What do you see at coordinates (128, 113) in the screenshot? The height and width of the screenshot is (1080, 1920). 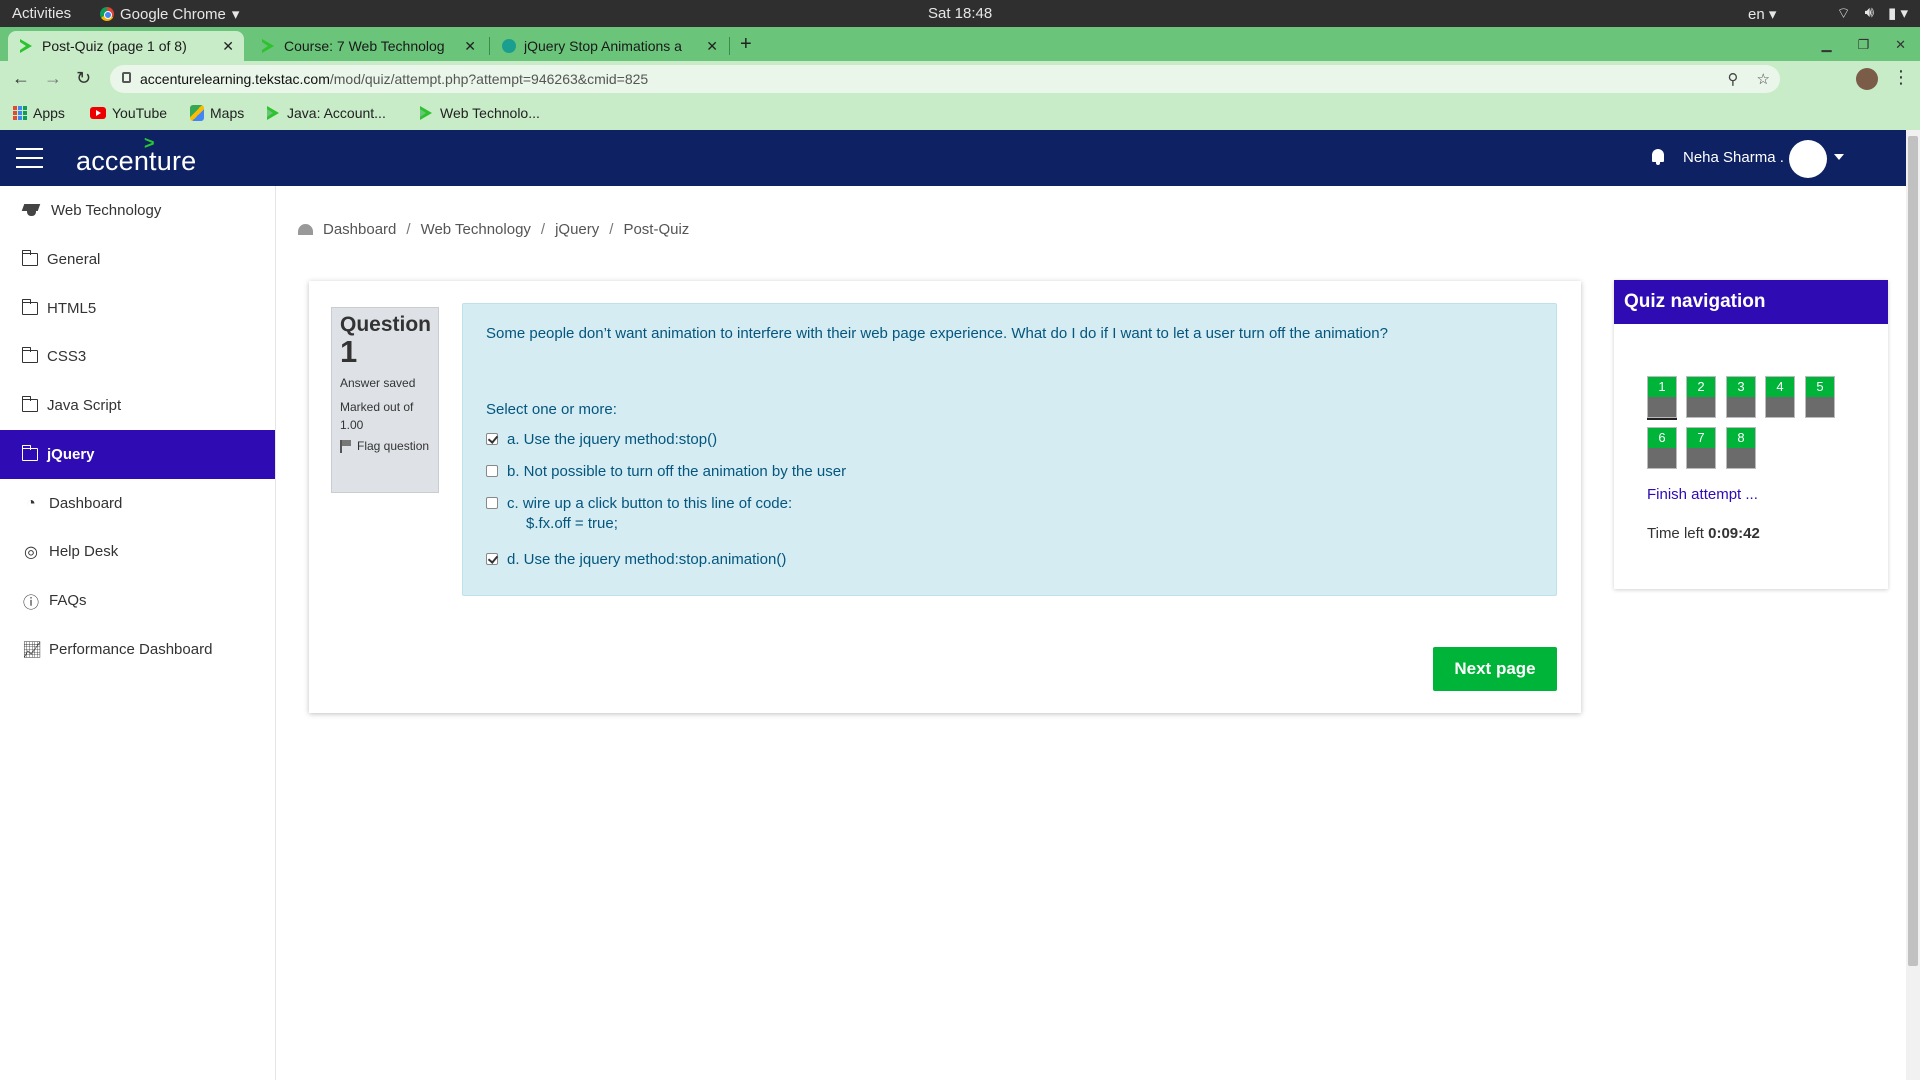 I see `bookmark-youtube: YouTube` at bounding box center [128, 113].